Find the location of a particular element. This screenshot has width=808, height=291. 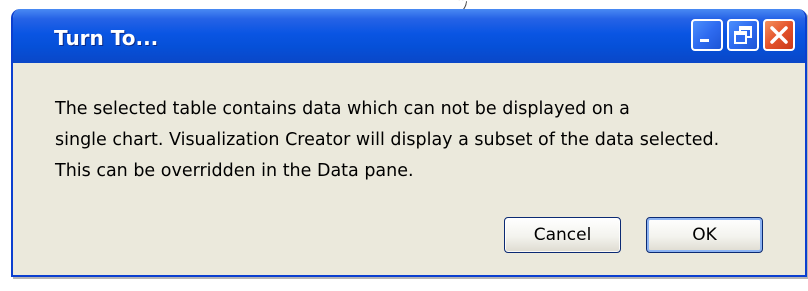

restore-button is located at coordinates (743, 35).